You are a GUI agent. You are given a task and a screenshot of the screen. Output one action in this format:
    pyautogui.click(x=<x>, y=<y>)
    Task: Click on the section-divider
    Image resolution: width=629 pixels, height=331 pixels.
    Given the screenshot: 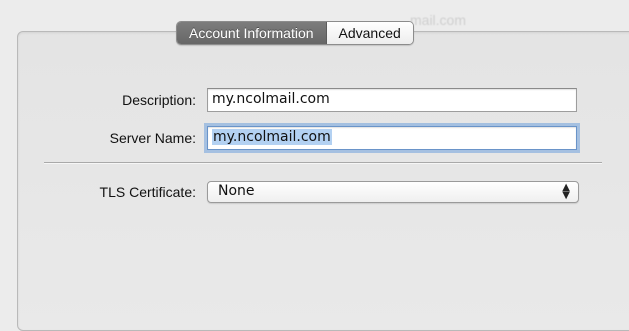 What is the action you would take?
    pyautogui.click(x=323, y=162)
    